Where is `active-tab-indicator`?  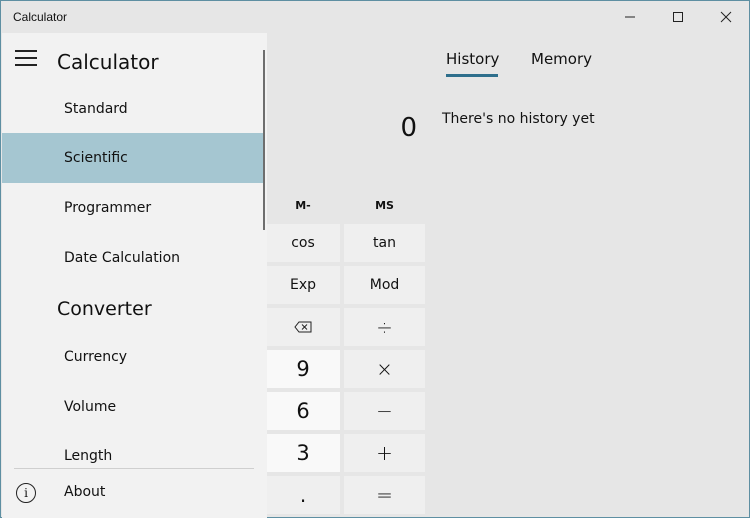
active-tab-indicator is located at coordinates (472, 75).